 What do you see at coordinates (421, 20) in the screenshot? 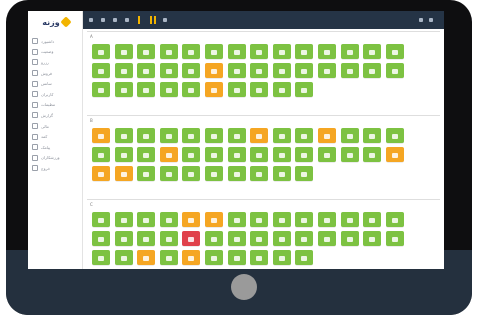
I see `notification-icon` at bounding box center [421, 20].